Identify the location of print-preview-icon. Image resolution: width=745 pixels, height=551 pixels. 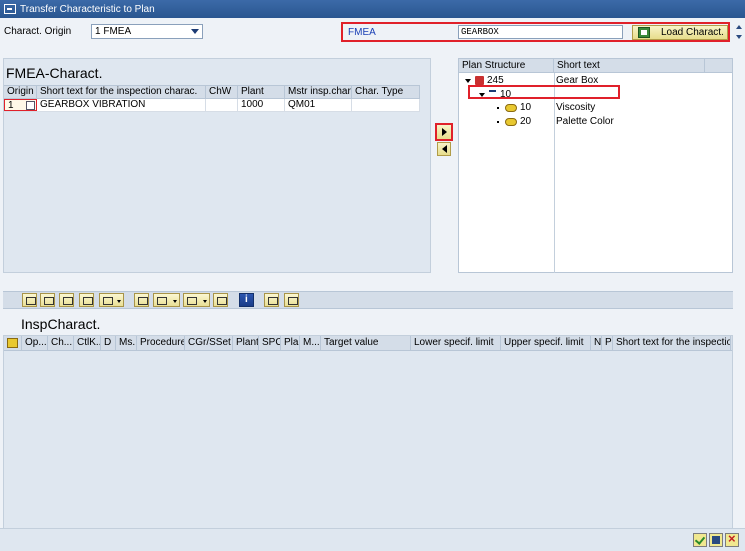
(141, 300).